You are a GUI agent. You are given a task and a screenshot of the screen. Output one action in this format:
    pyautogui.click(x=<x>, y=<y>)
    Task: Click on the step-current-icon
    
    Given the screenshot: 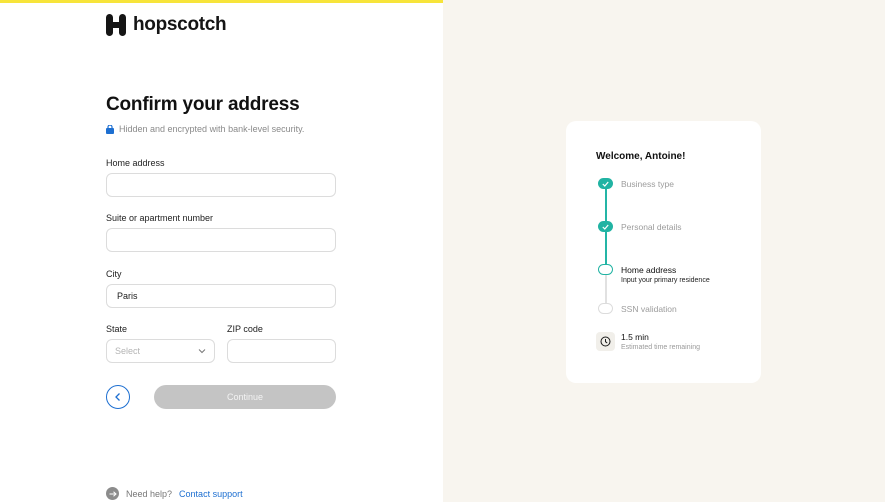 What is the action you would take?
    pyautogui.click(x=605, y=269)
    